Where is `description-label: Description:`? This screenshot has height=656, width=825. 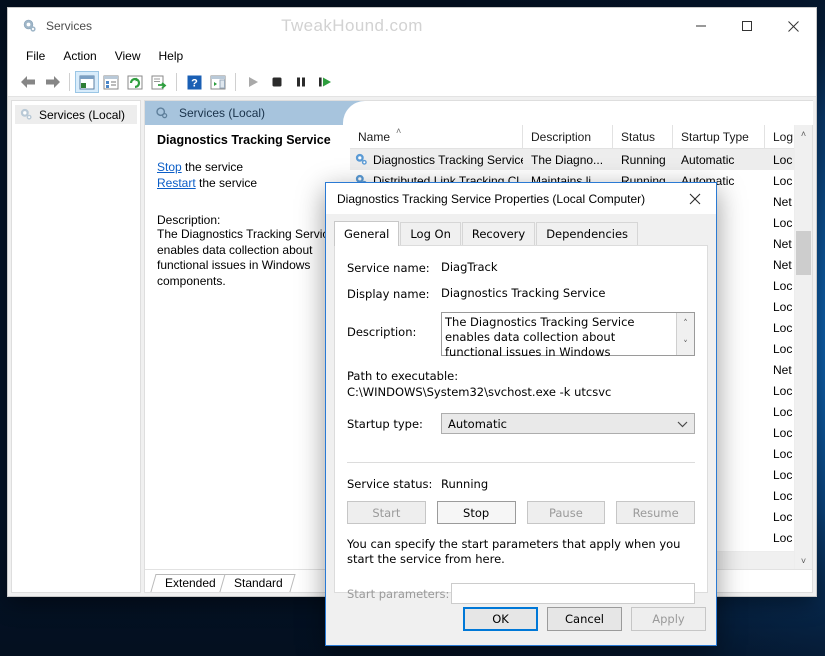 description-label: Description: is located at coordinates (382, 332).